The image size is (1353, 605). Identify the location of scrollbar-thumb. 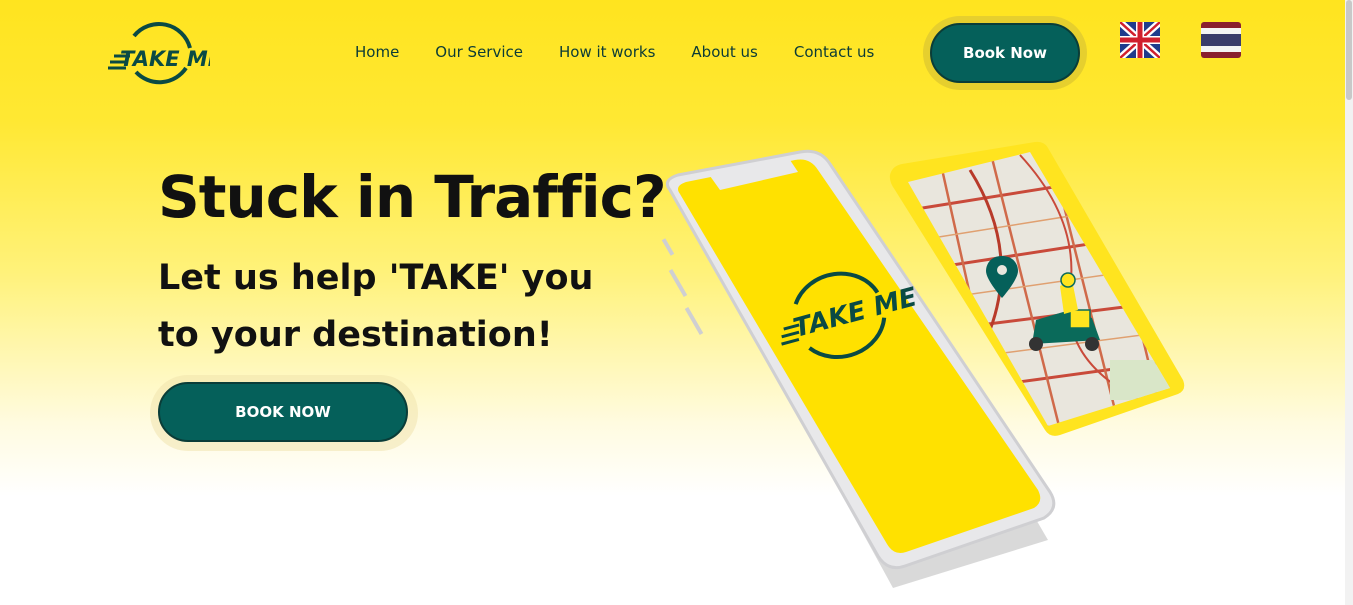
(1349, 50).